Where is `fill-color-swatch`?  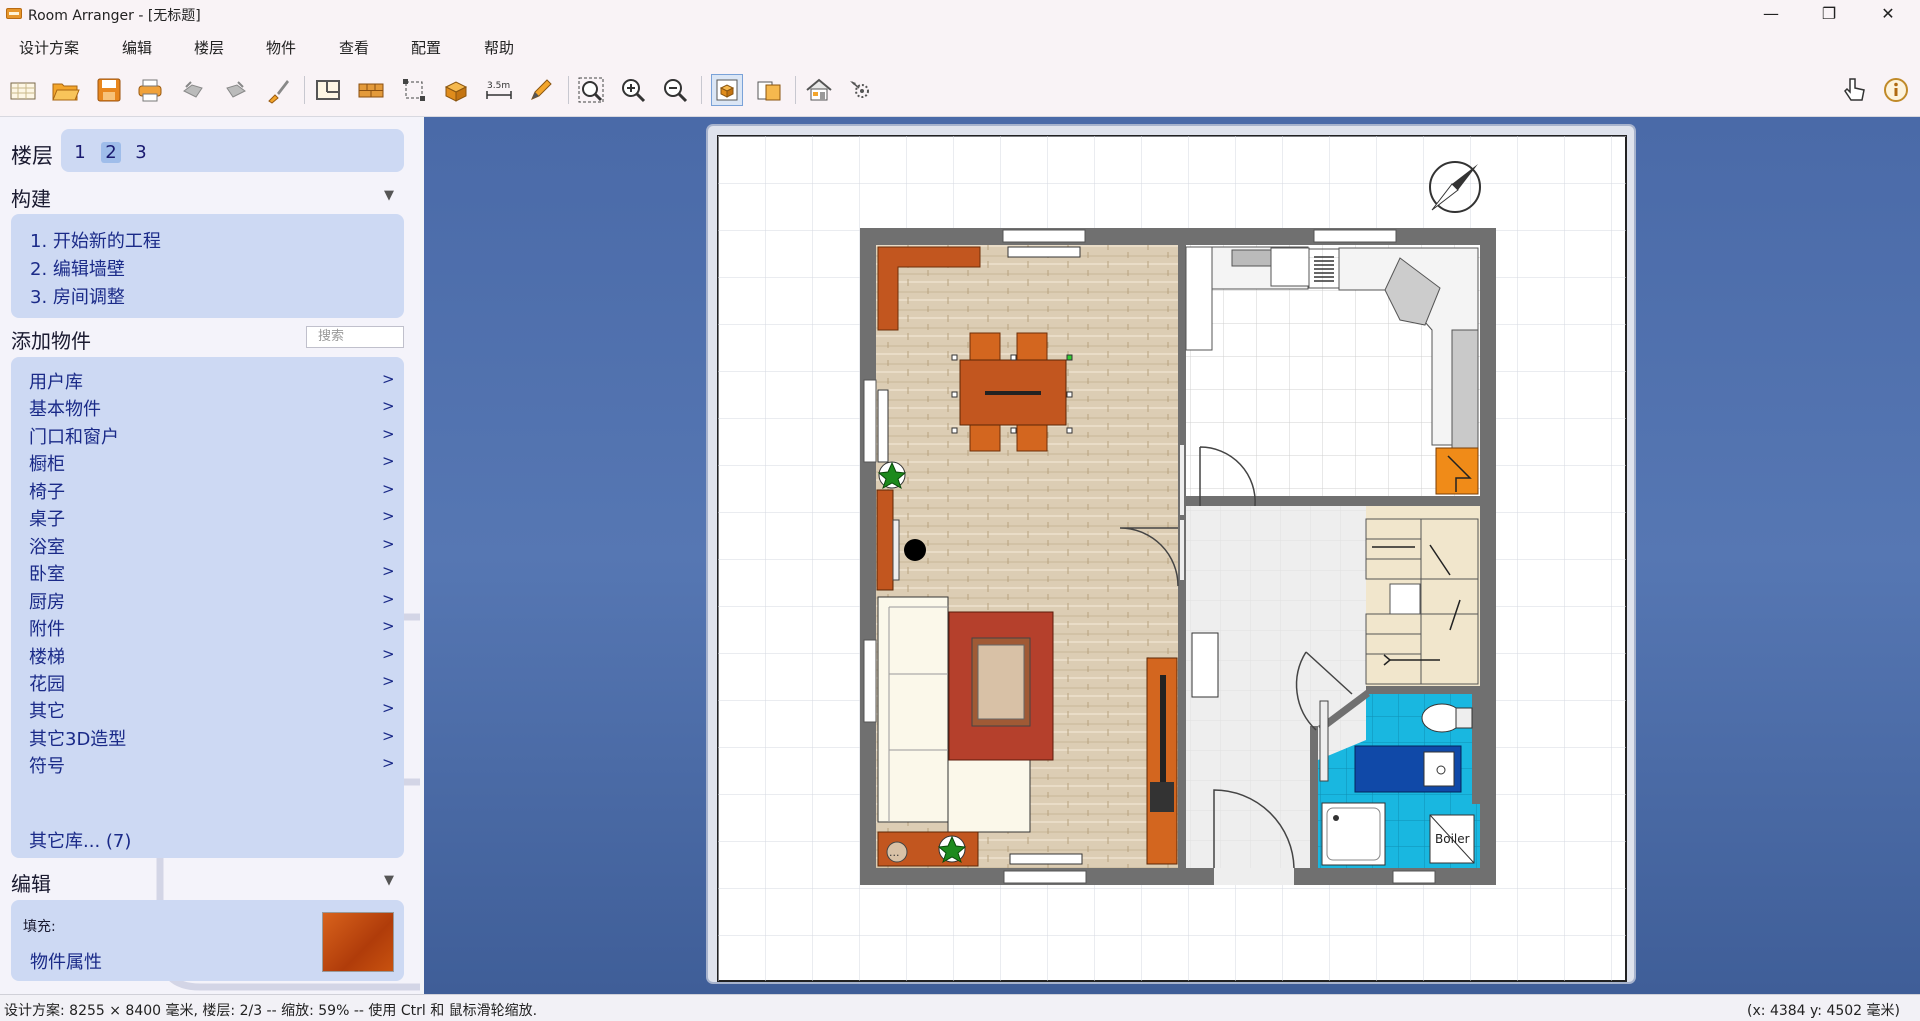
fill-color-swatch is located at coordinates (358, 942).